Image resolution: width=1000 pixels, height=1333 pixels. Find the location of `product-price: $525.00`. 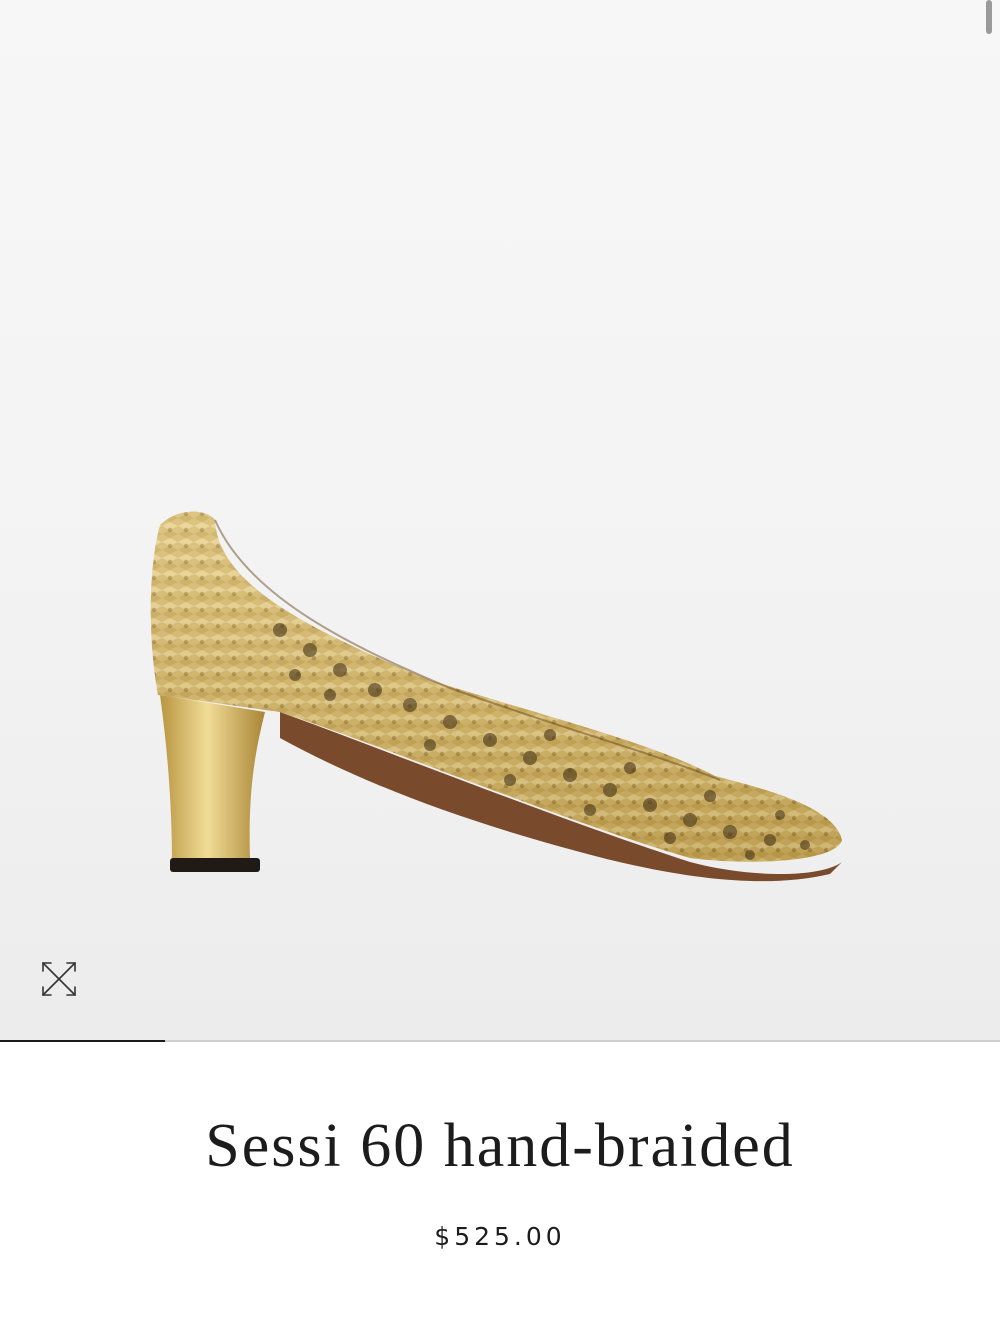

product-price: $525.00 is located at coordinates (500, 1236).